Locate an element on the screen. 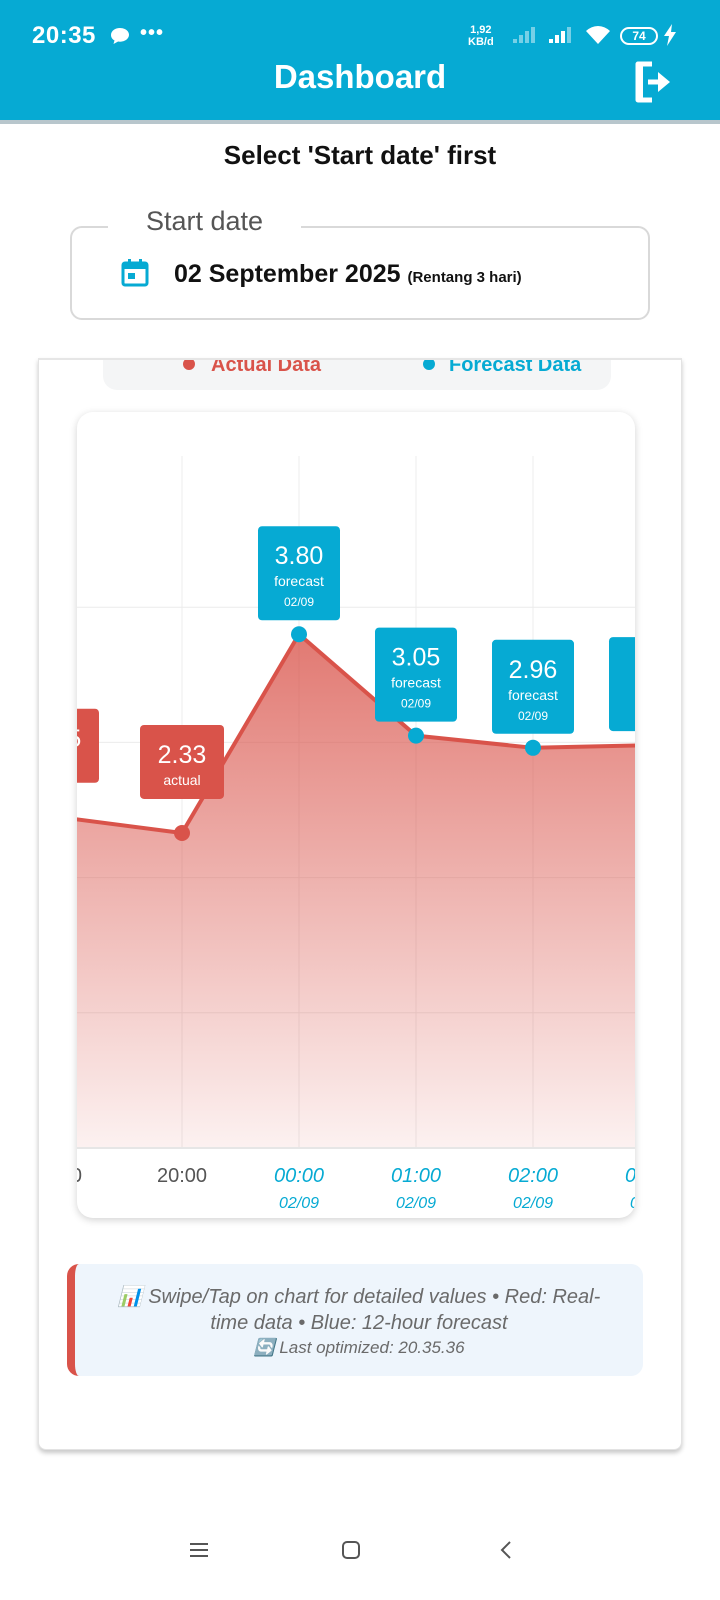 The width and height of the screenshot is (720, 1600). net-speed-unit: KB/d is located at coordinates (481, 42).